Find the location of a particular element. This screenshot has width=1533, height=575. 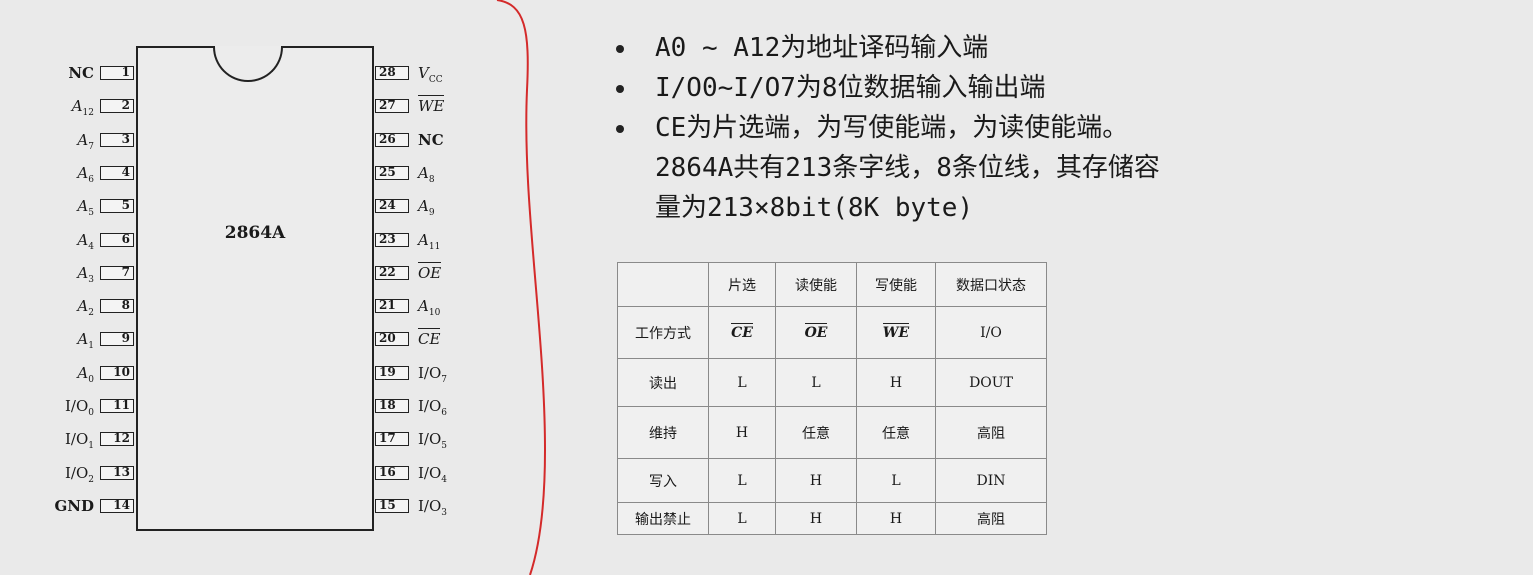

pin-name-28: VCC is located at coordinates (430, 74).